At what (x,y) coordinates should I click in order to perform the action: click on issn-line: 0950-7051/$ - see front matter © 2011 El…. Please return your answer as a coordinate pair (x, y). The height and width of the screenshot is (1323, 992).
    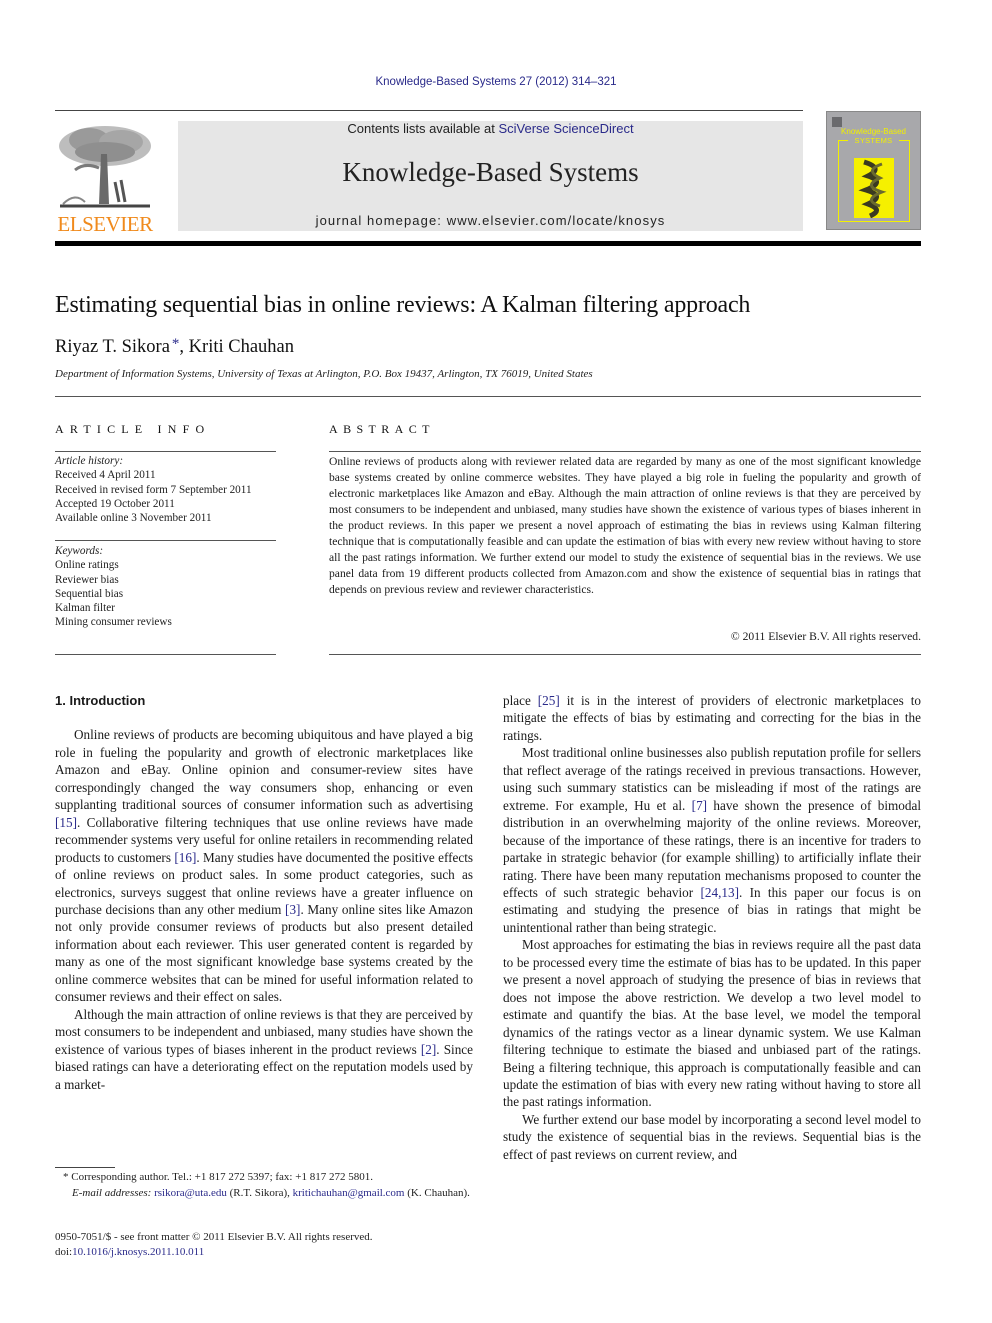
    Looking at the image, I should click on (214, 1237).